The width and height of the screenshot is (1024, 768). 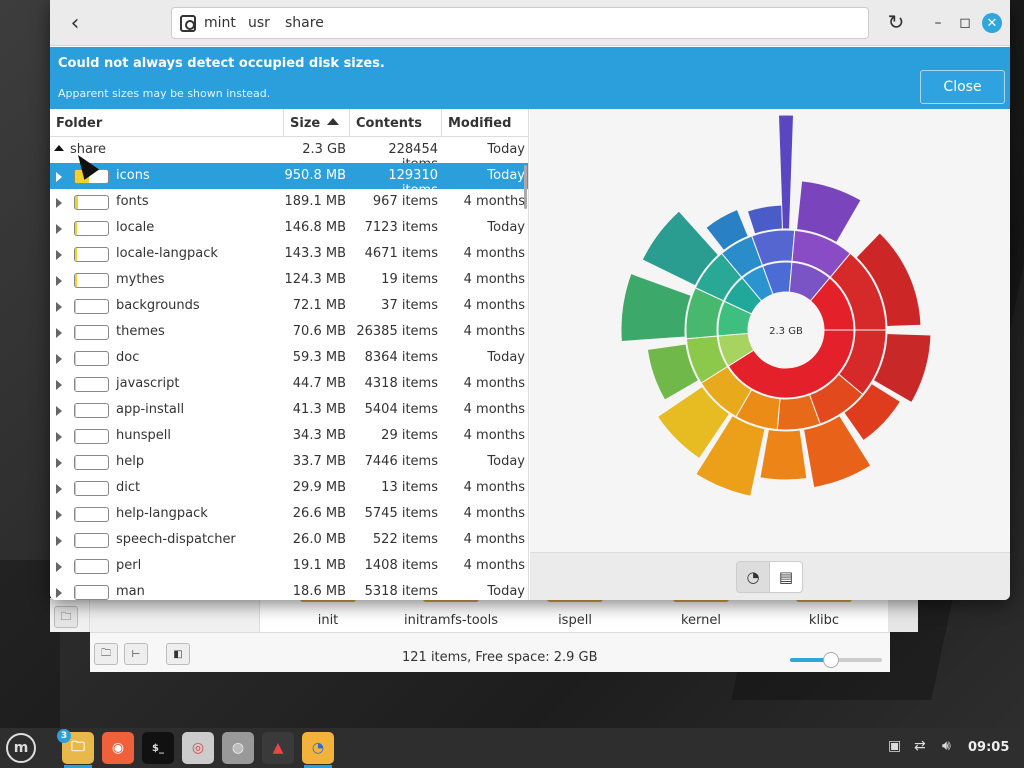 What do you see at coordinates (129, 565) in the screenshot?
I see `folder-name: perl` at bounding box center [129, 565].